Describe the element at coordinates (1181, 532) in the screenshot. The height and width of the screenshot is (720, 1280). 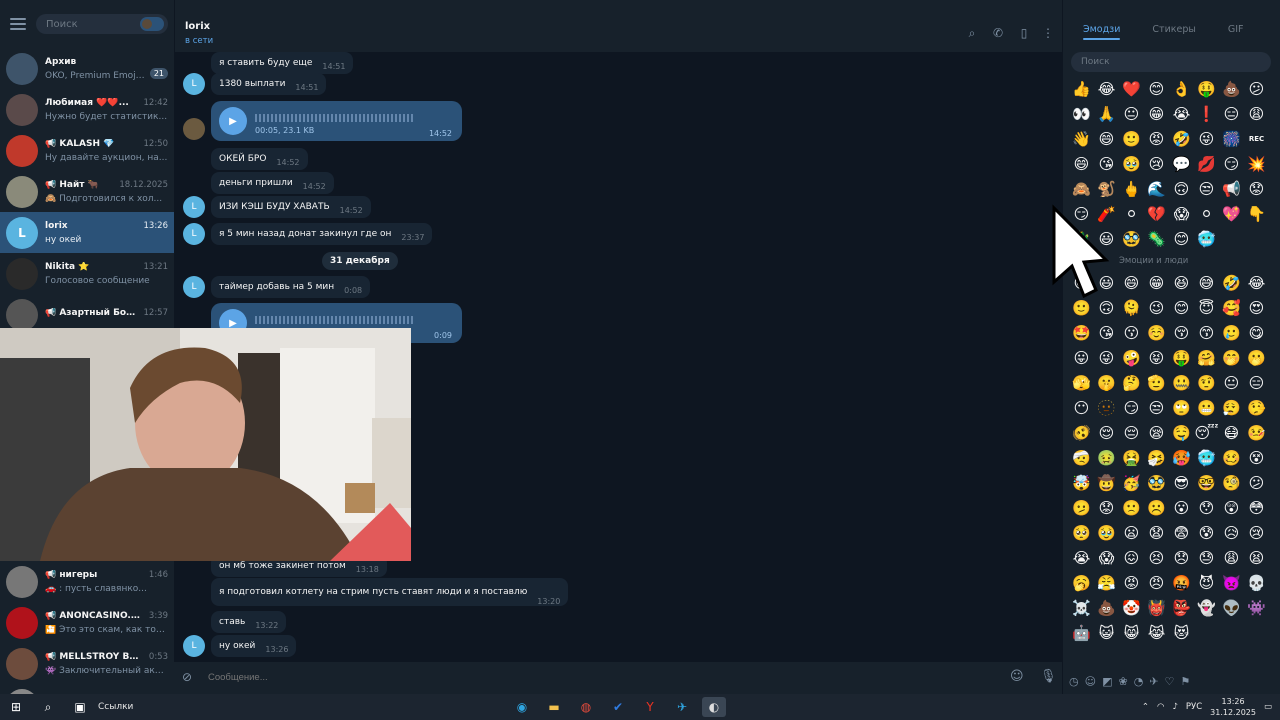
I see `emoji-cell: 😨` at that location.